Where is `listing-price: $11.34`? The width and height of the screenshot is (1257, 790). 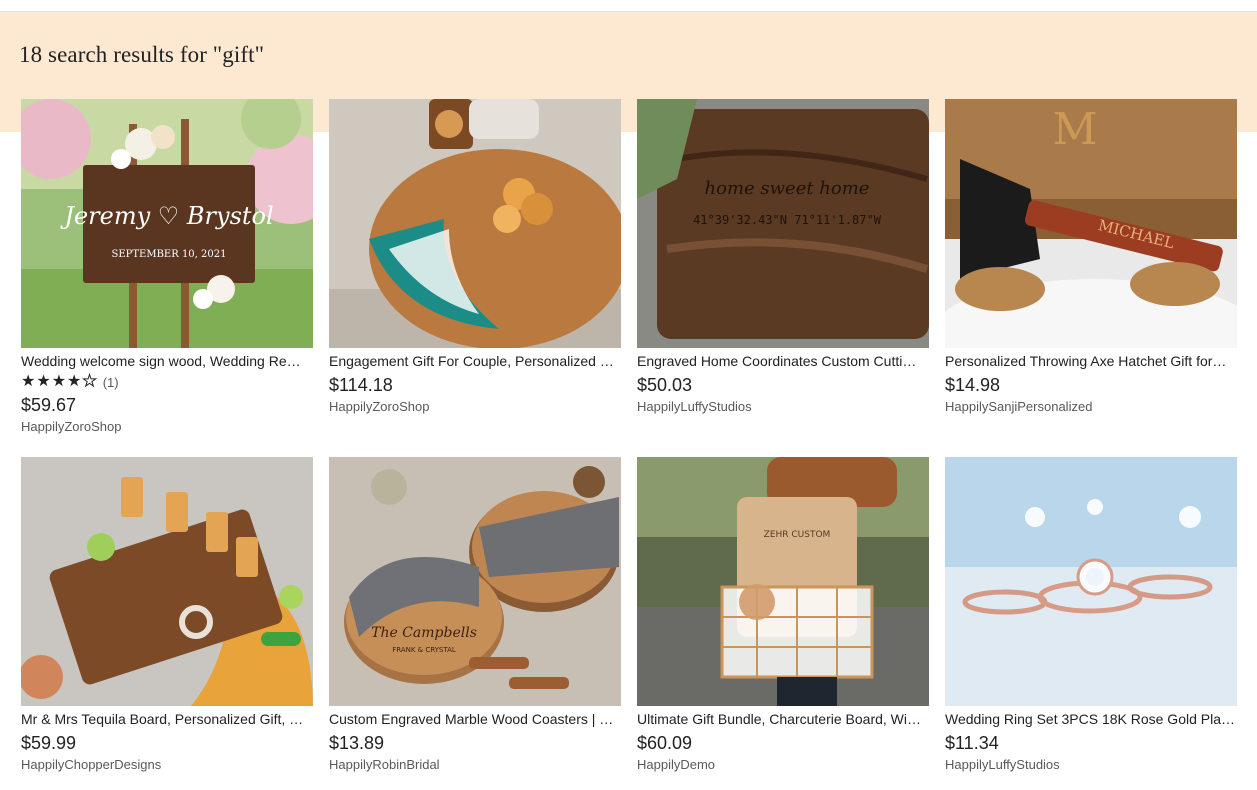 listing-price: $11.34 is located at coordinates (972, 743).